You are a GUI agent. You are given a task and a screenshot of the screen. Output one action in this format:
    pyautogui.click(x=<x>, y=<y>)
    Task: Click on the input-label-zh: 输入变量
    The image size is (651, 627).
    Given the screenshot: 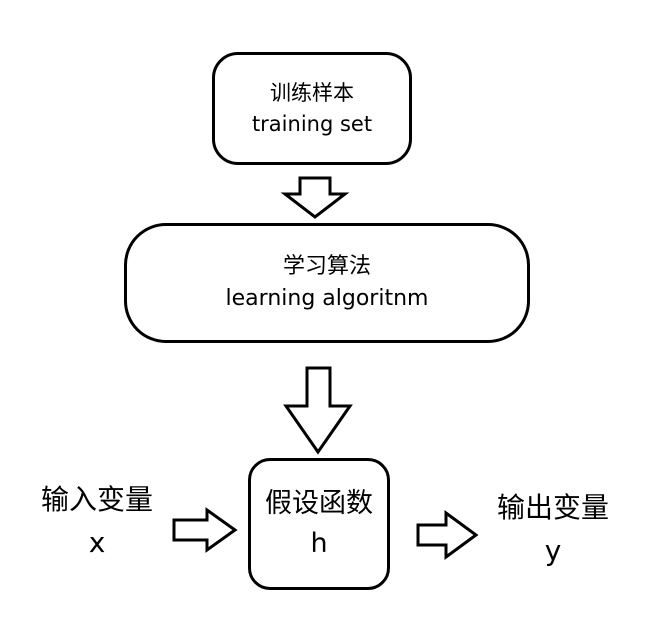 What is the action you would take?
    pyautogui.click(x=96, y=499)
    